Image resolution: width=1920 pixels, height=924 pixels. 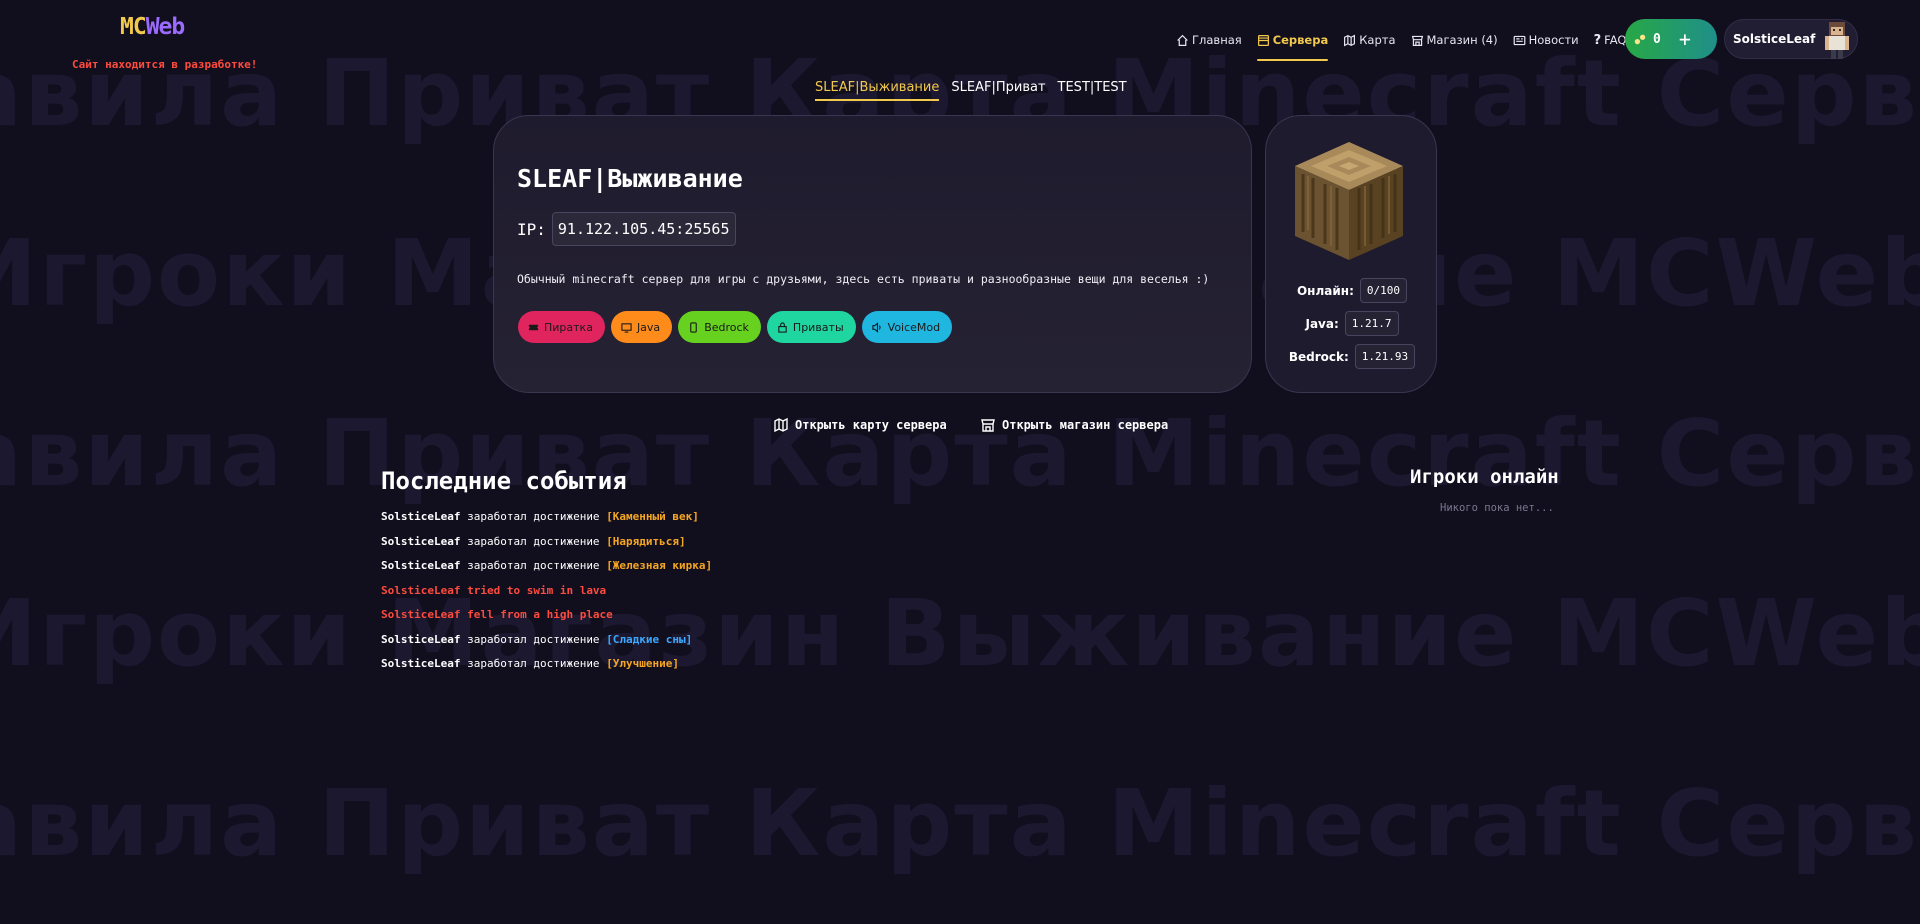 What do you see at coordinates (643, 663) in the screenshot?
I see `event-advancement: [Улучшение]` at bounding box center [643, 663].